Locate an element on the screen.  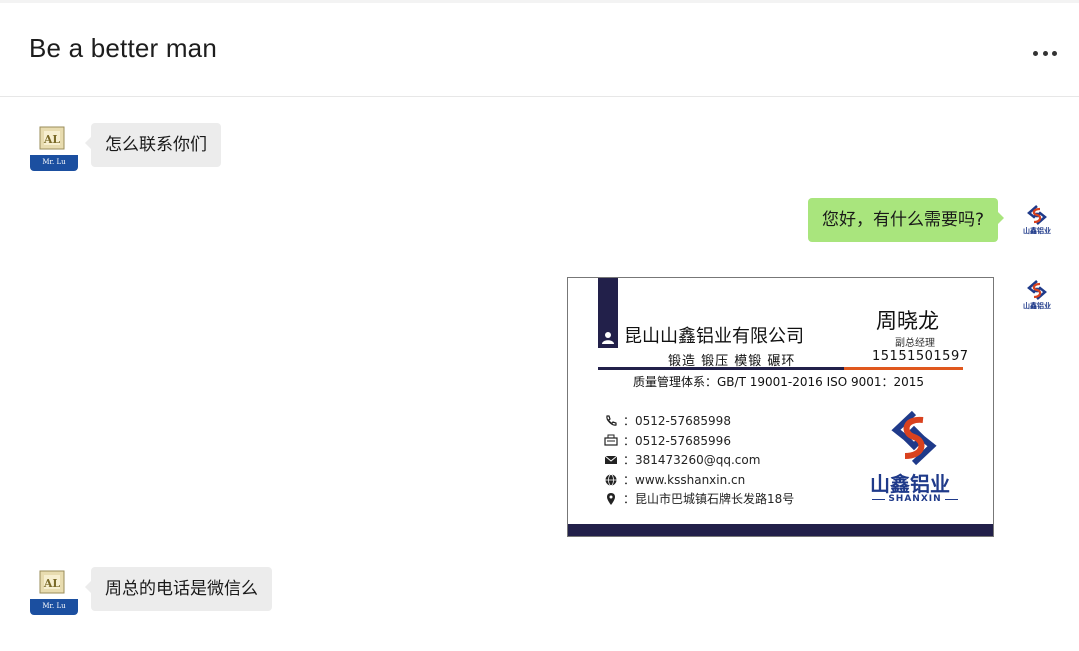
card-contact-web: ：www.ksshanxin.cn is located at coordinates (674, 479).